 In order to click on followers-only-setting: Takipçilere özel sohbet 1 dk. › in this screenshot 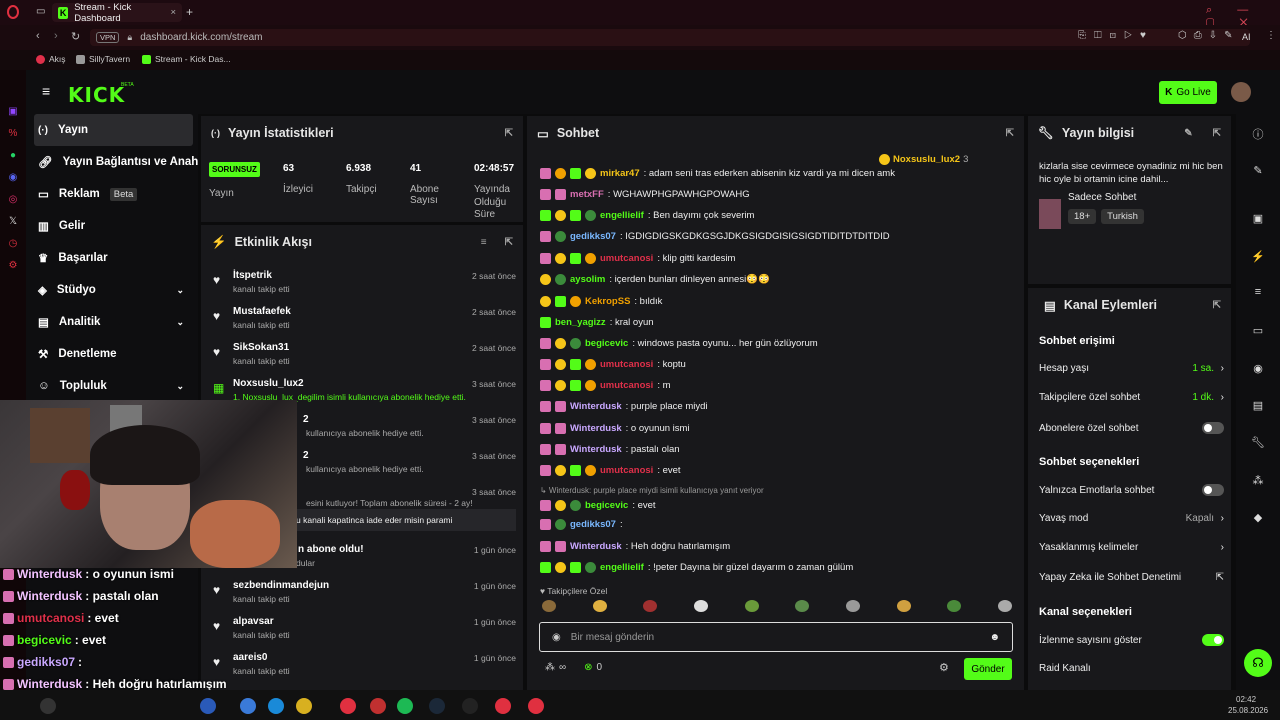, I will do `click(1131, 397)`.